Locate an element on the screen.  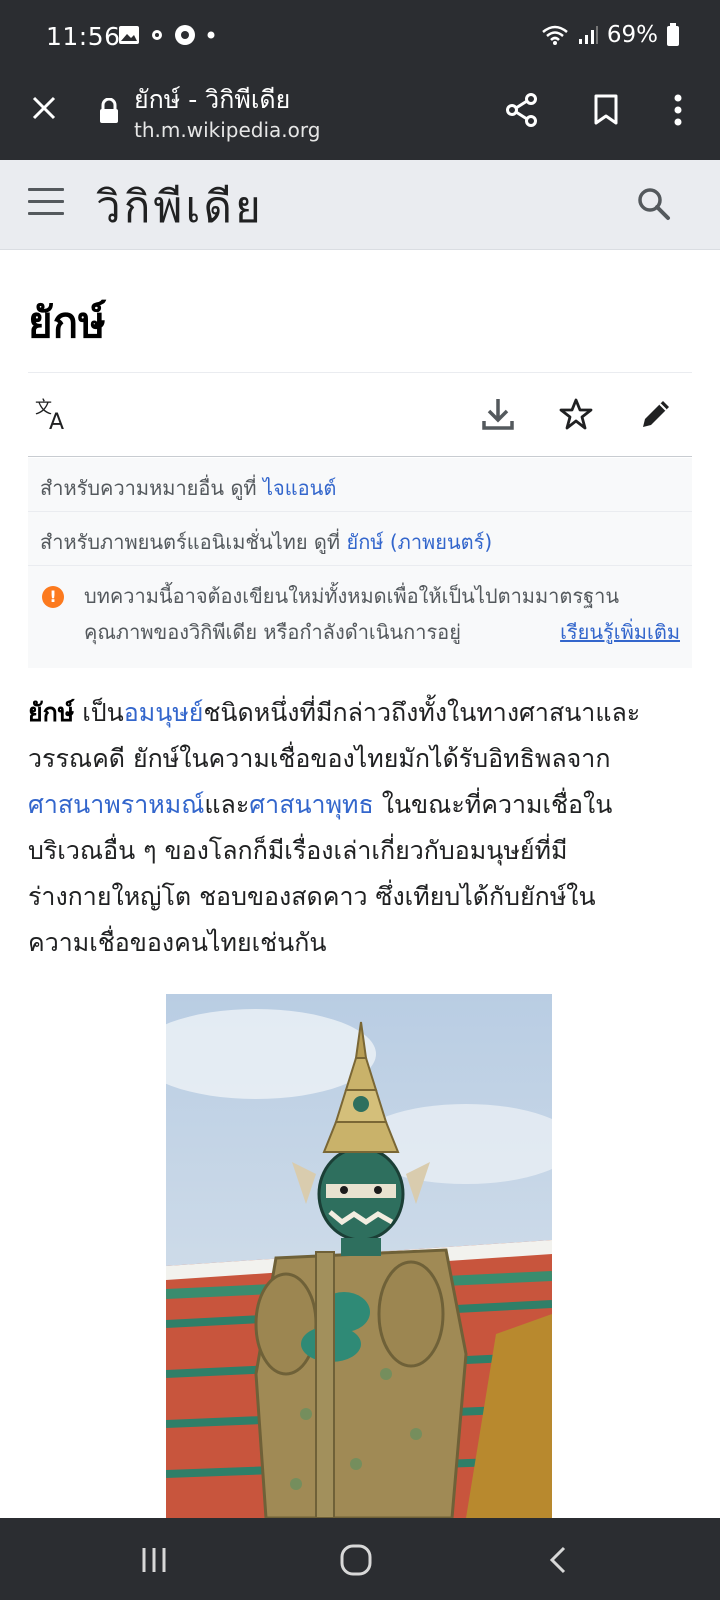
hatnote: สำหรับความหมายอื่น ดูที่ ไจแอนต์ is located at coordinates (360, 485).